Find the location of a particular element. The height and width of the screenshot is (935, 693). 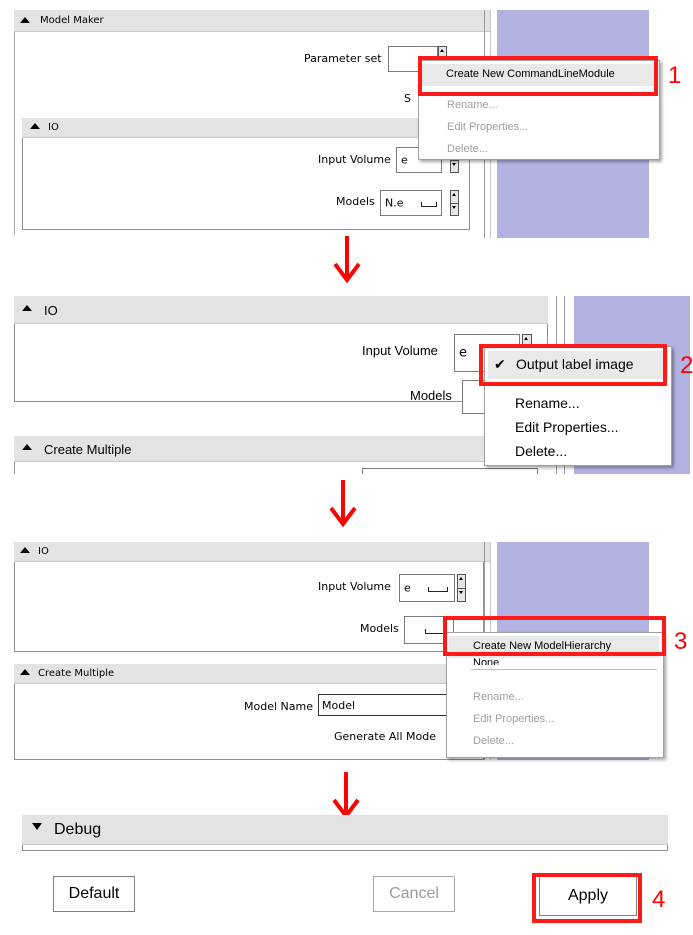

models-combo: N.e is located at coordinates (411, 203).